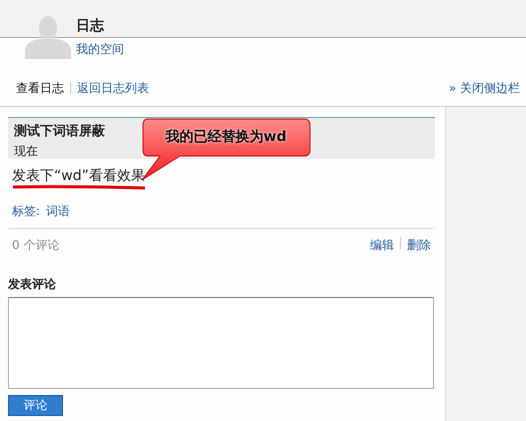  I want to click on tag-link: 词语, so click(58, 211).